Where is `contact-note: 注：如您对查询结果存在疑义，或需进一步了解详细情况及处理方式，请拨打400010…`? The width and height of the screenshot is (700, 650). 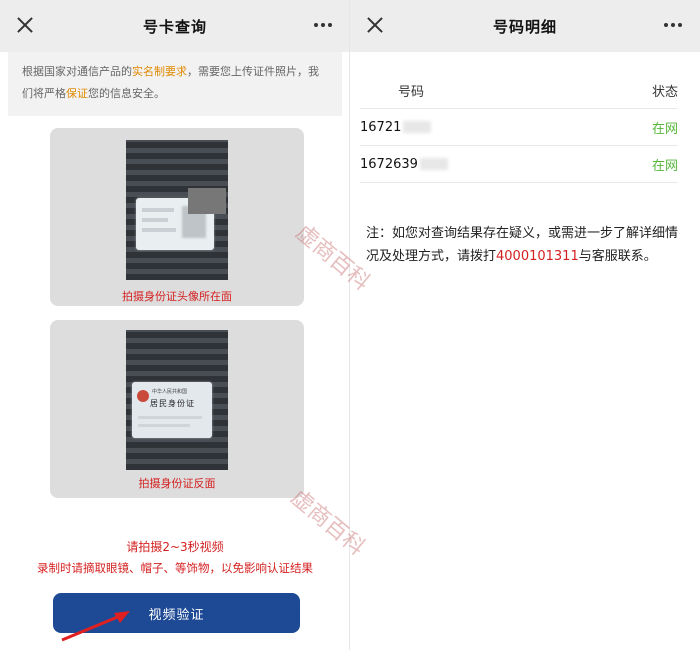
contact-note: 注：如您对查询结果存在疑义，或需进一步了解详细情况及处理方式，请拨打400010… is located at coordinates (525, 245).